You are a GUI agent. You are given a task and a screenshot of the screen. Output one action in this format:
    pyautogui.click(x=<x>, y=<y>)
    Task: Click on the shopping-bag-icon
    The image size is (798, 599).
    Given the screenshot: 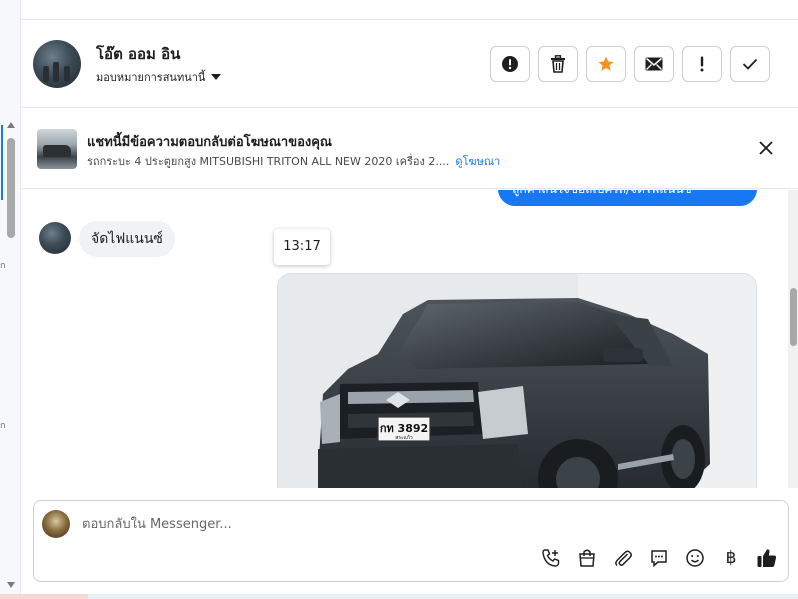 What is the action you would take?
    pyautogui.click(x=587, y=558)
    